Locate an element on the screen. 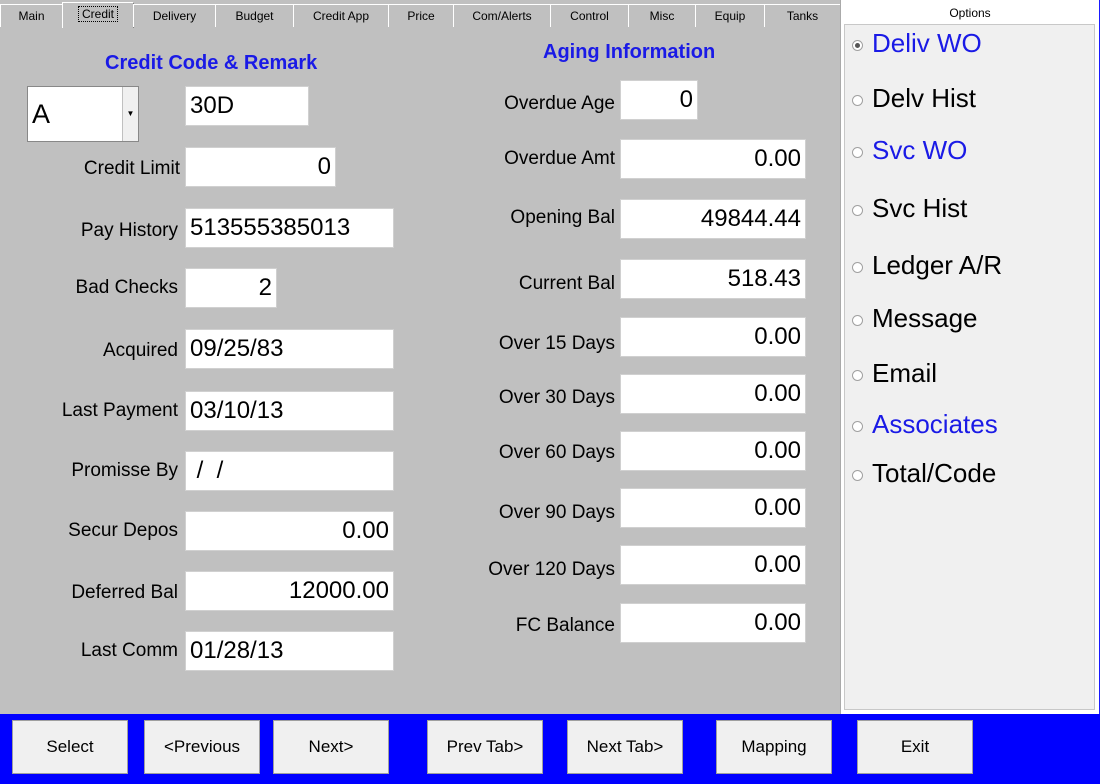  overdue-age-label: Overdue Age is located at coordinates (559, 103).